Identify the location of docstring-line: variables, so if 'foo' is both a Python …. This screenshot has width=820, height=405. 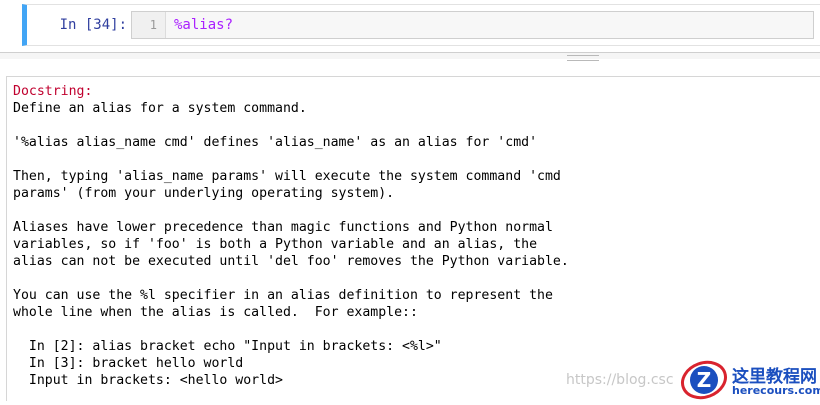
(275, 244).